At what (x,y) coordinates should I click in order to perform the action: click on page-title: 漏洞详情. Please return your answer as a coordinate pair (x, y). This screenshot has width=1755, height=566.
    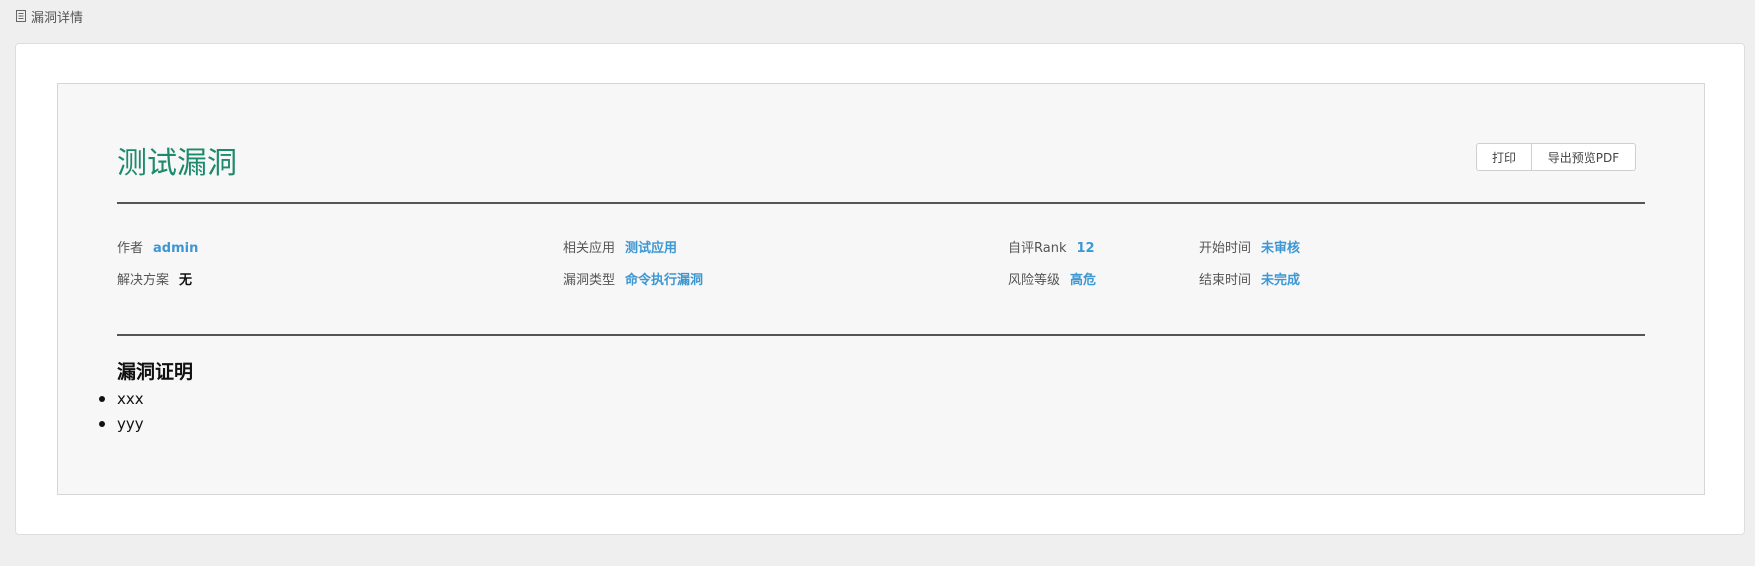
    Looking at the image, I should click on (57, 18).